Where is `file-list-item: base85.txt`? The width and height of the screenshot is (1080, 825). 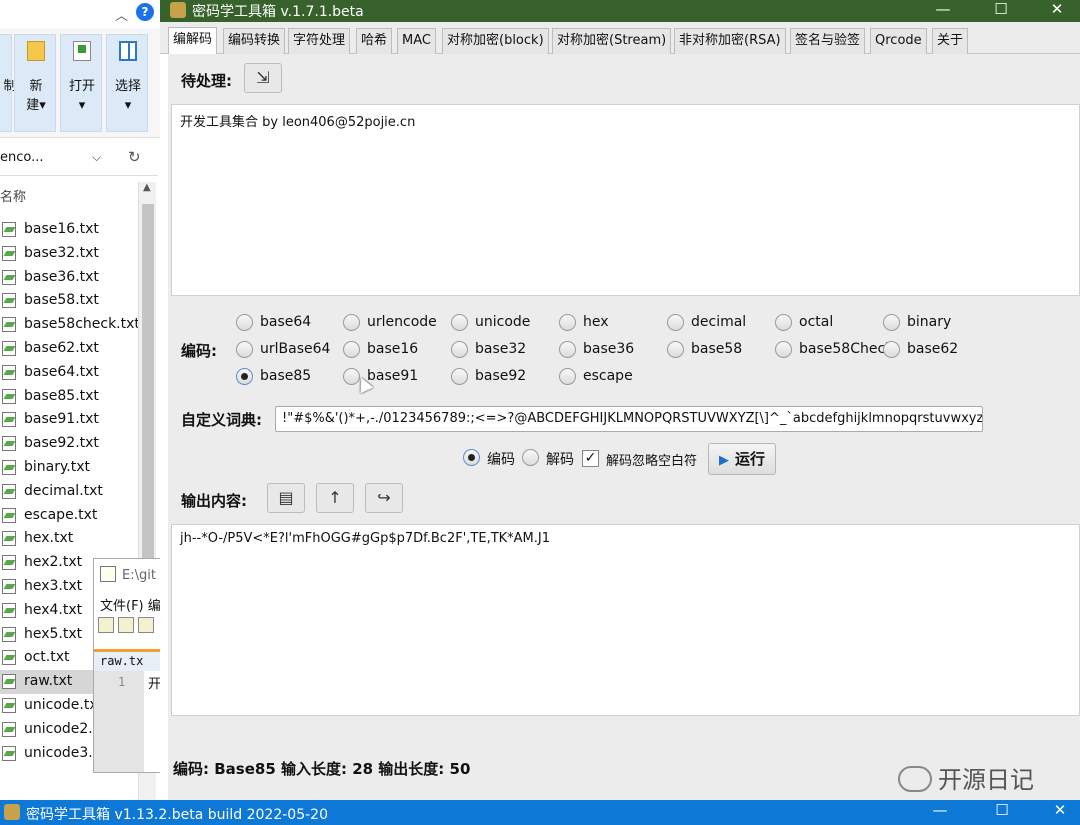
file-list-item: base85.txt is located at coordinates (69, 397).